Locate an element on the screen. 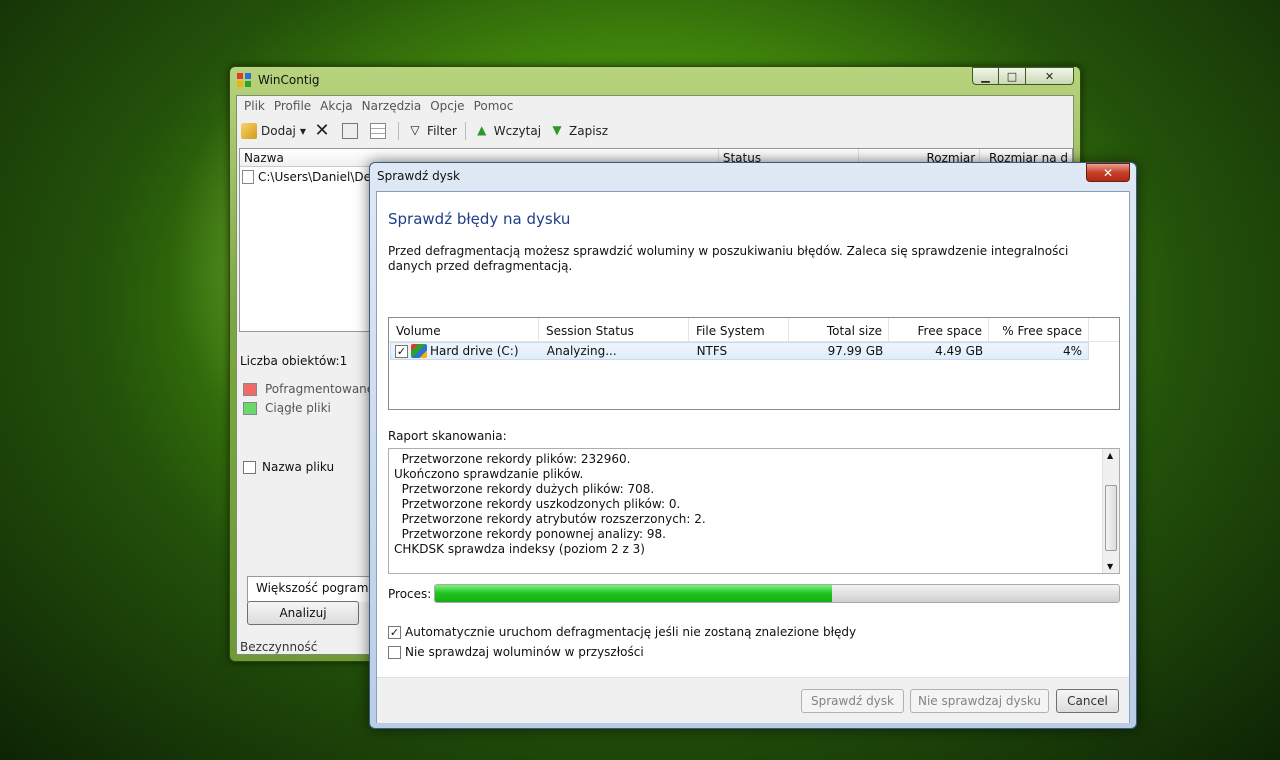  skip-future-label: Nie sprawdzaj woluminów w przyszłości is located at coordinates (524, 652).